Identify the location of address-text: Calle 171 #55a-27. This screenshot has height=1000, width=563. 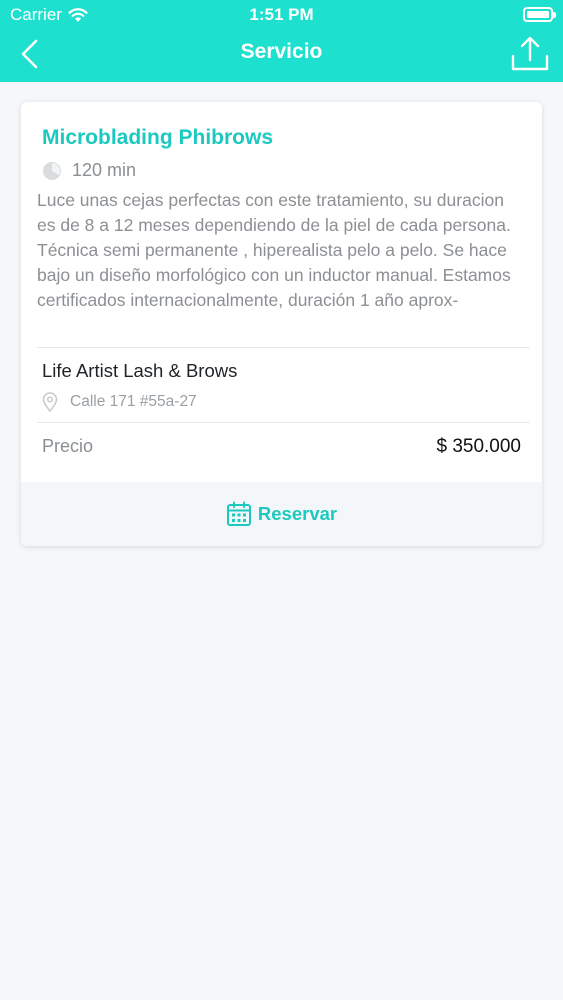
(133, 401).